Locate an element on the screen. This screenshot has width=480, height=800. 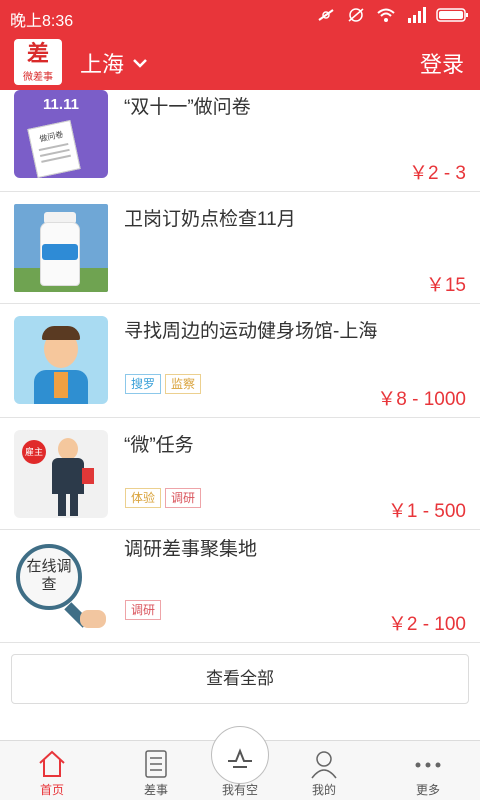
more-icon is located at coordinates (428, 765).